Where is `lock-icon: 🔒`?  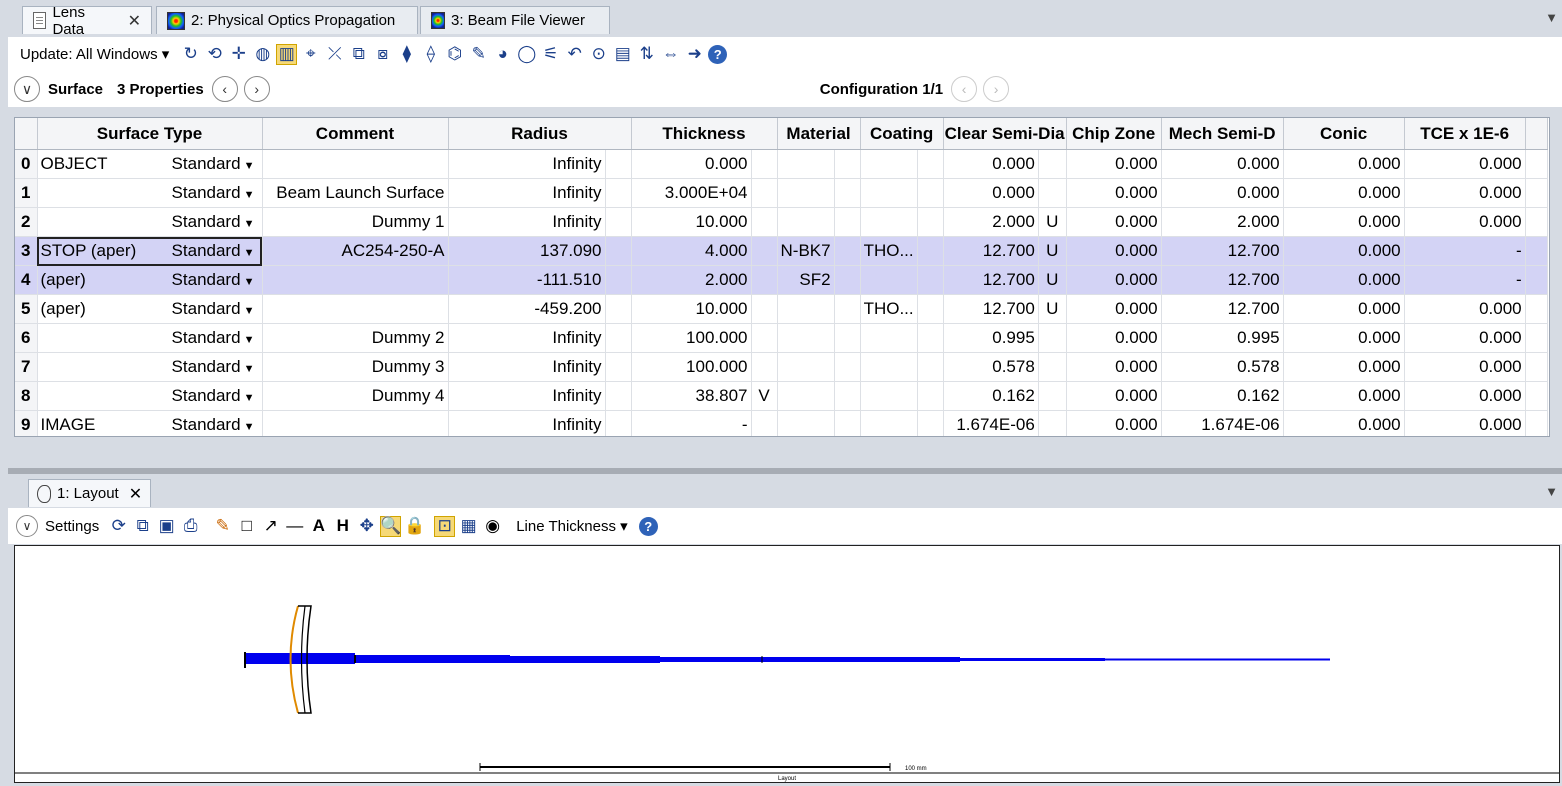 lock-icon: 🔒 is located at coordinates (414, 526).